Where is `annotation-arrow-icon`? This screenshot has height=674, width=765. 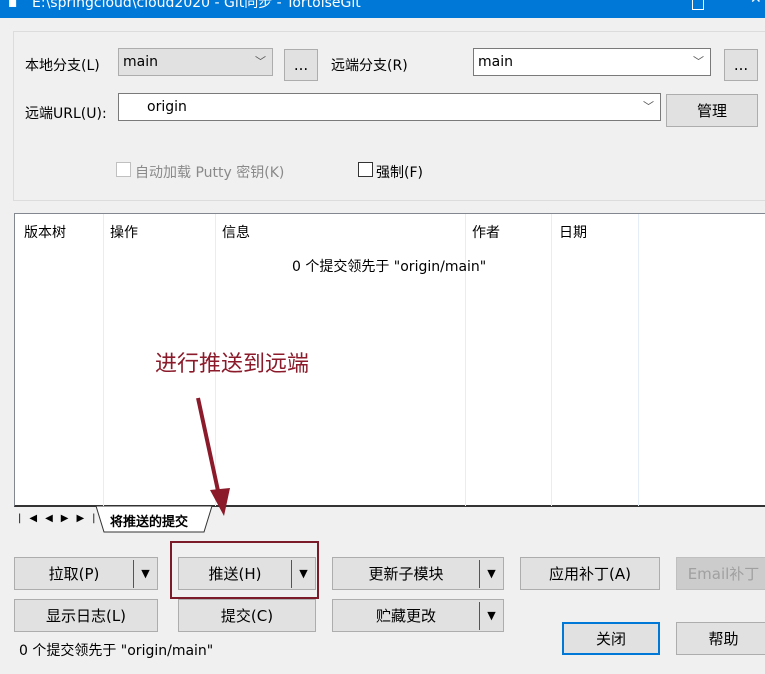 annotation-arrow-icon is located at coordinates (213, 456).